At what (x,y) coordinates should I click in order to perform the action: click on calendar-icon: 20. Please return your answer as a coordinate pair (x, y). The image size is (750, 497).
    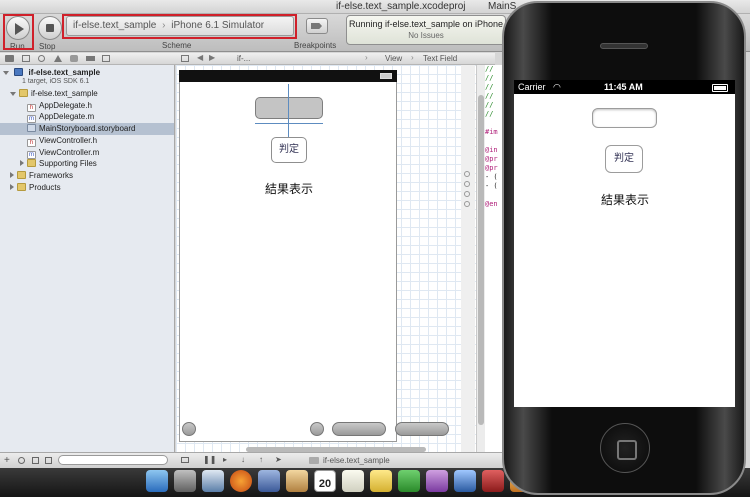
    Looking at the image, I should click on (325, 481).